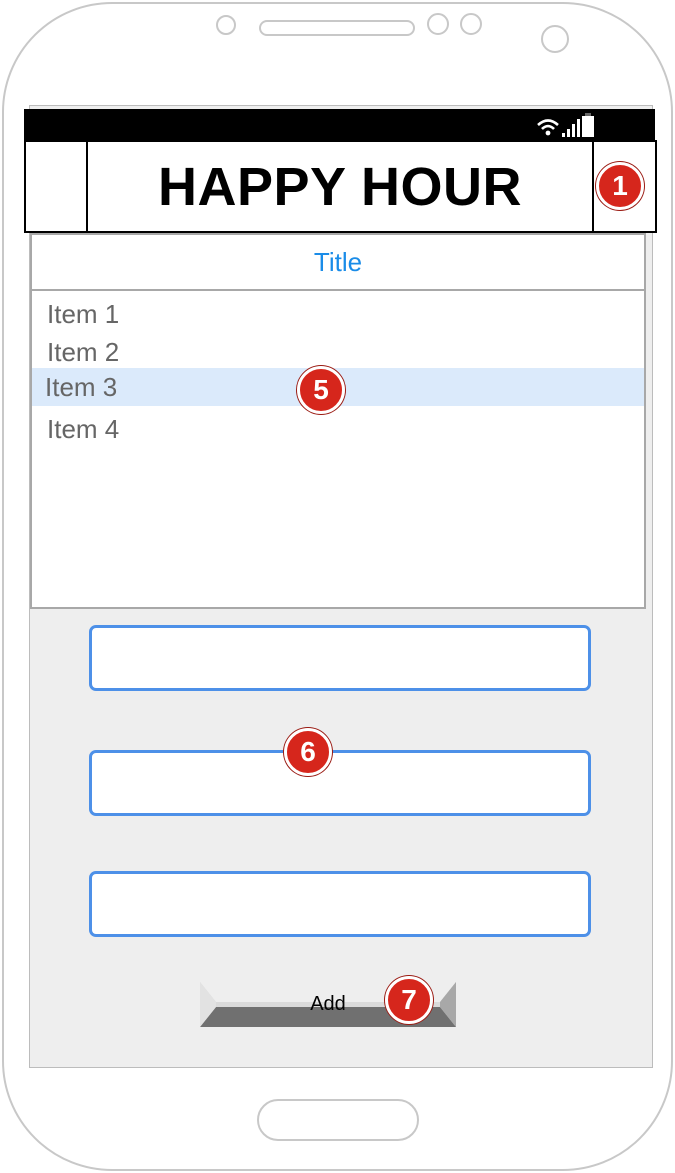 The image size is (675, 1173). What do you see at coordinates (571, 128) in the screenshot?
I see `signal-icon` at bounding box center [571, 128].